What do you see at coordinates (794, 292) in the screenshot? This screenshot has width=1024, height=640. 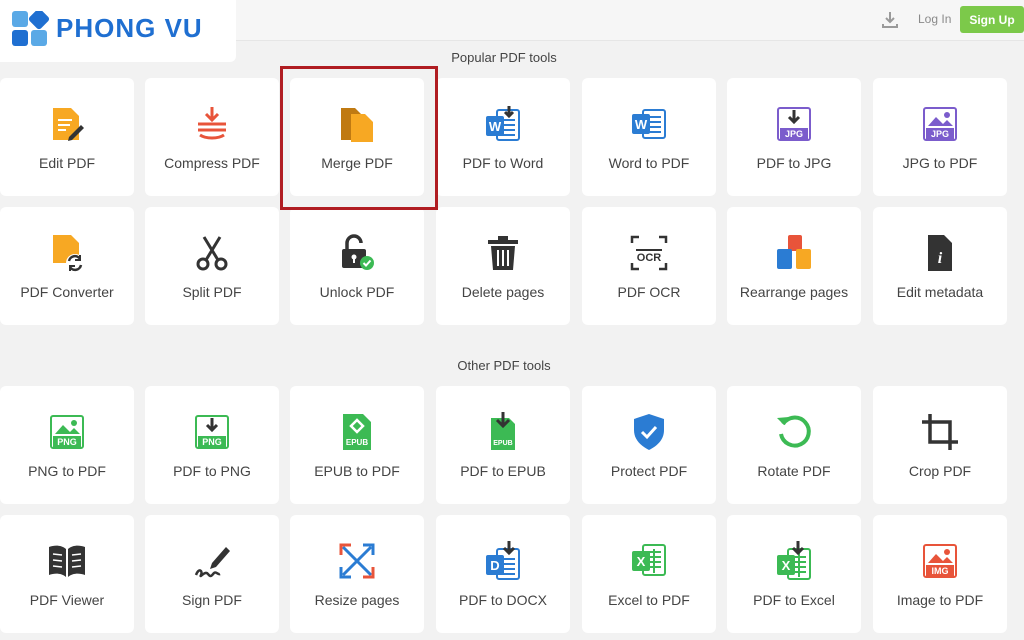 I see `tool-label: Rearrange pages` at bounding box center [794, 292].